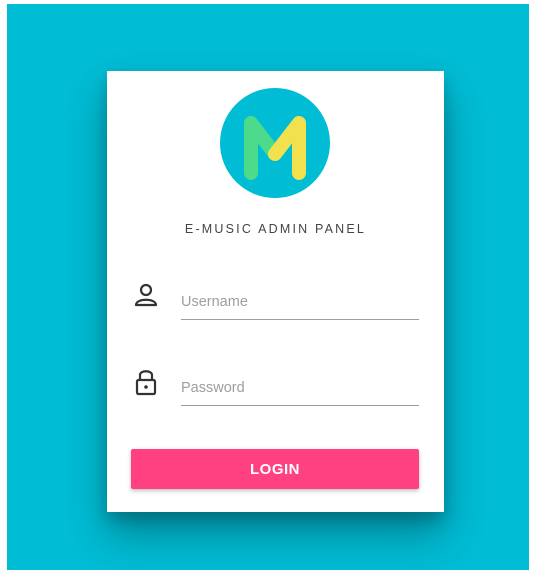 Image resolution: width=536 pixels, height=575 pixels. I want to click on username-input, so click(300, 302).